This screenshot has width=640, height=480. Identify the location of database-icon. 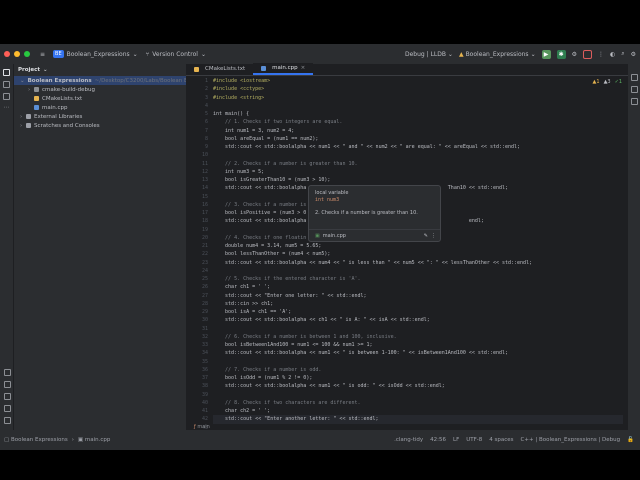
(634, 89).